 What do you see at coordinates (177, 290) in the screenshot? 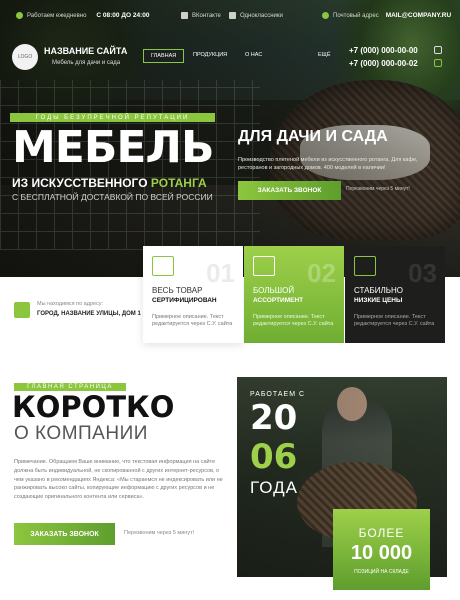
I see `card-line1: ВЕСЬ ТОВАР` at bounding box center [177, 290].